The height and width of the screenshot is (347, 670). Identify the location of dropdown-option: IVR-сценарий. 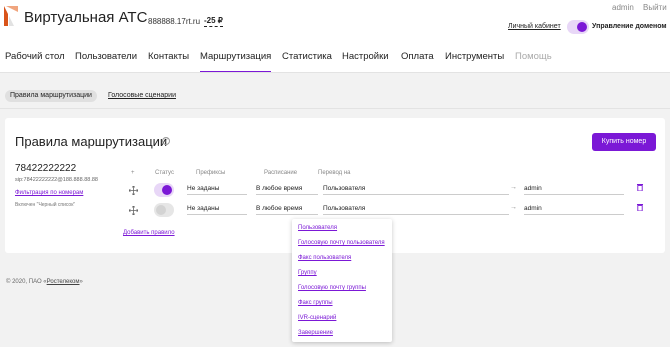
(317, 318).